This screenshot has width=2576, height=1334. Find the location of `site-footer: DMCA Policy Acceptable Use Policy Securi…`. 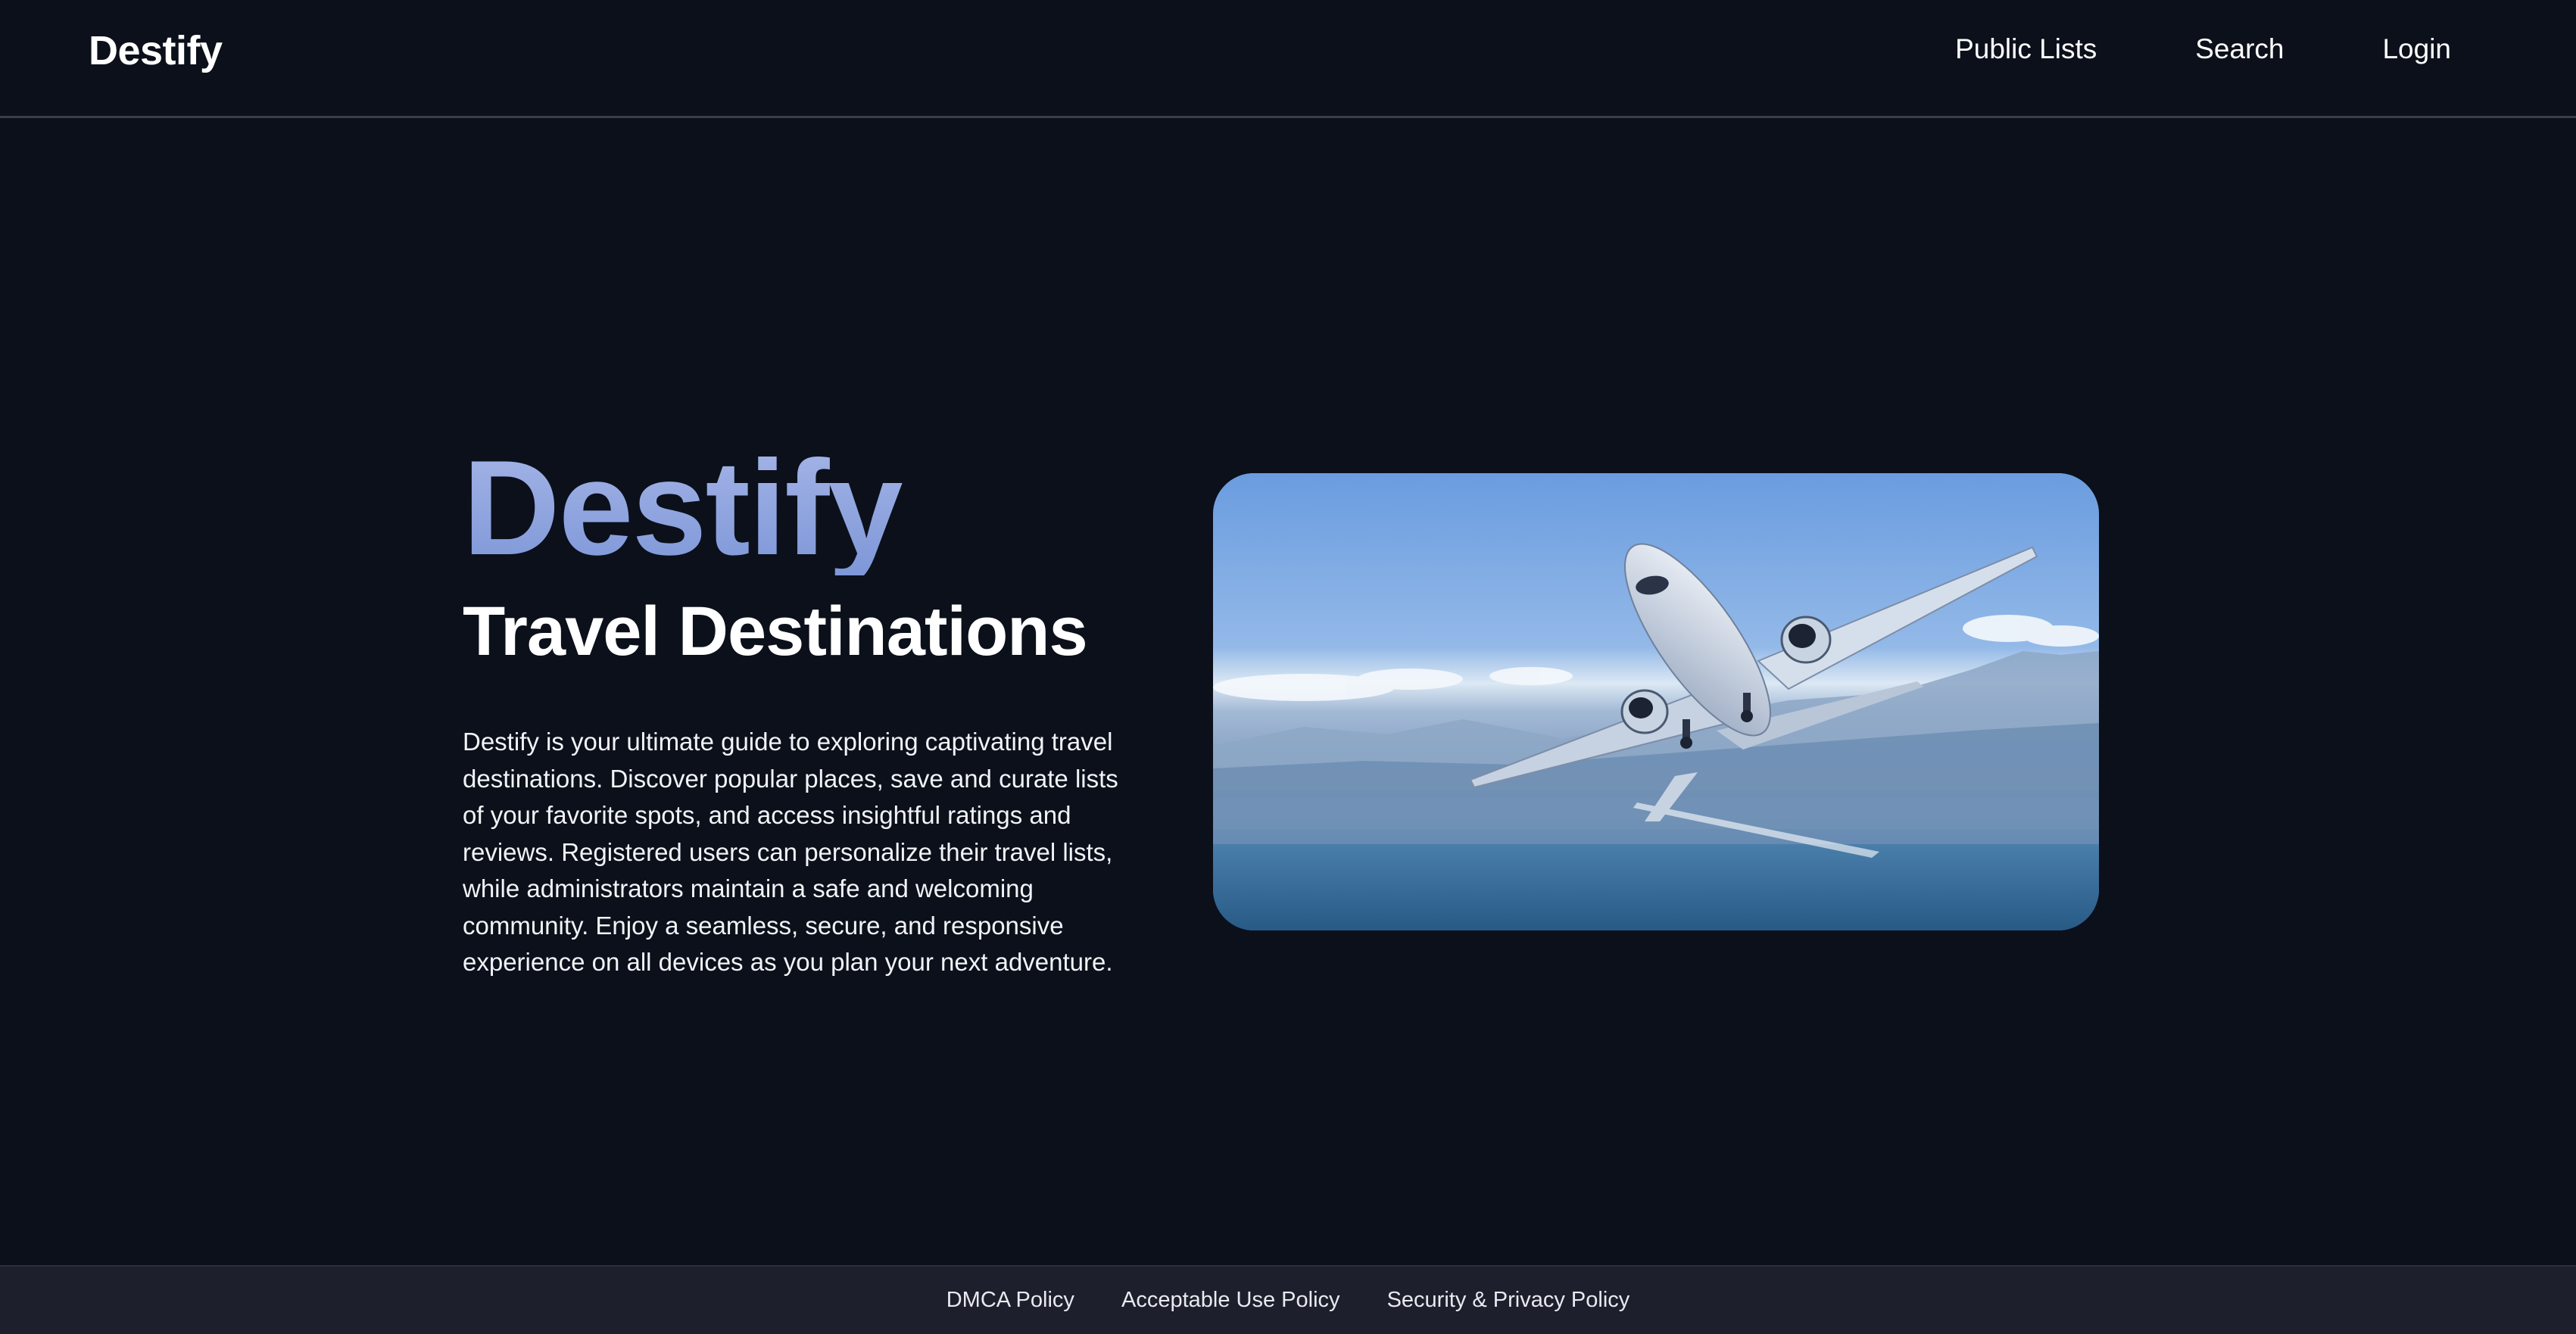

site-footer: DMCA Policy Acceptable Use Policy Securi… is located at coordinates (1288, 1299).